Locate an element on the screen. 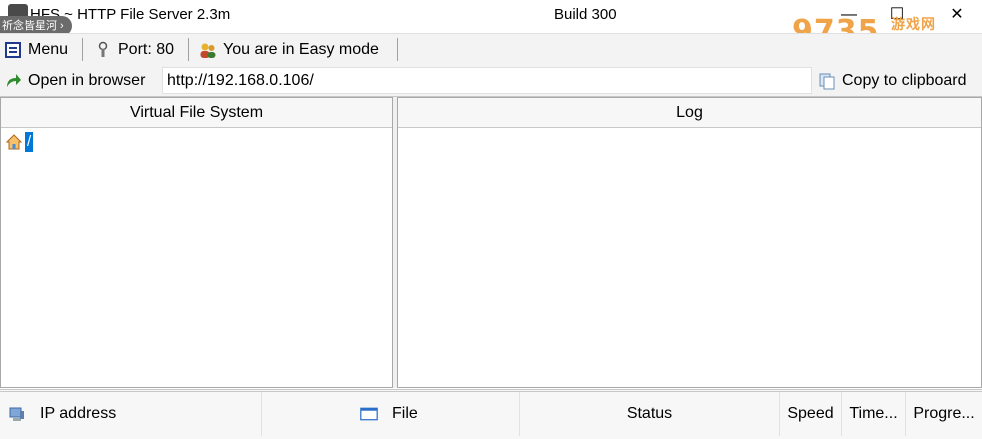 The image size is (982, 439). open-in-browser-button: Open in browser is located at coordinates (74, 80).